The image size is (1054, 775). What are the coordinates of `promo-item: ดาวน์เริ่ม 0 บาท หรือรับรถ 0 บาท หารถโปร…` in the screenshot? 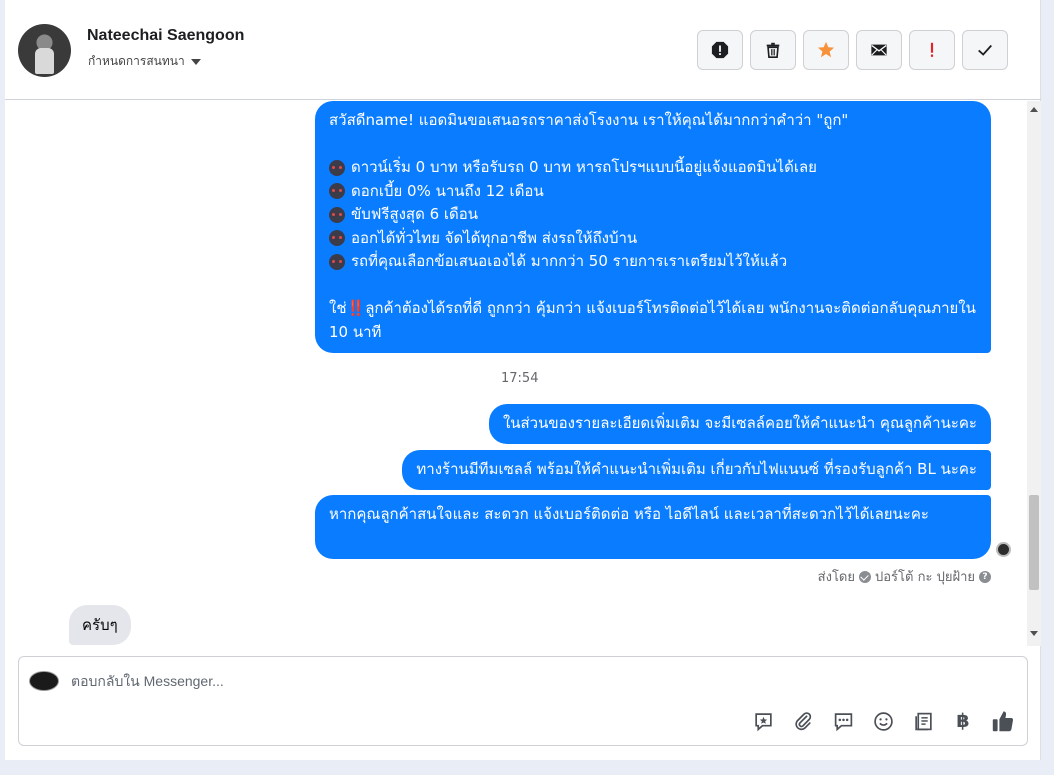 It's located at (653, 168).